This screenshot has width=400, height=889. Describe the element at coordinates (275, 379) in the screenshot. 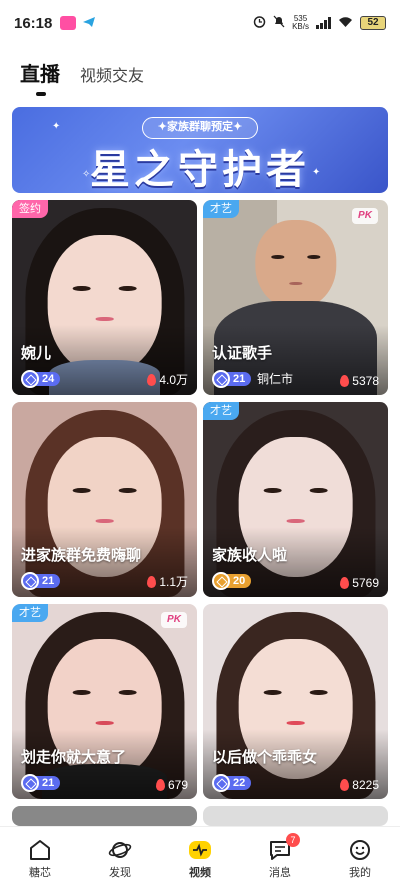

I see `city-label: 铜仁市` at that location.